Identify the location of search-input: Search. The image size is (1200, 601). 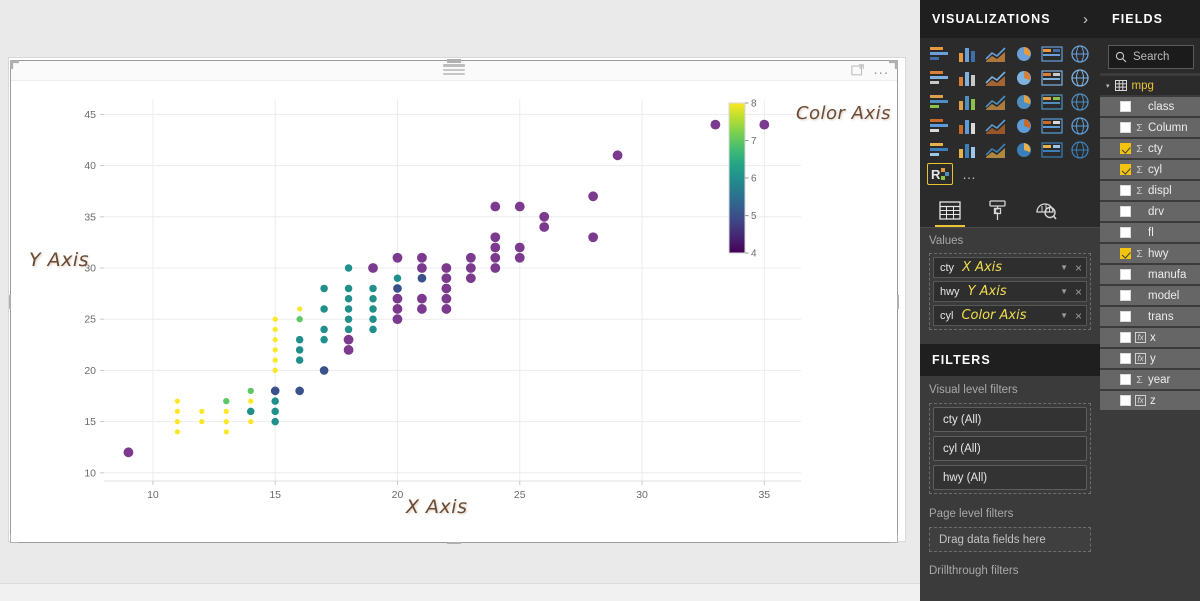
(1151, 57).